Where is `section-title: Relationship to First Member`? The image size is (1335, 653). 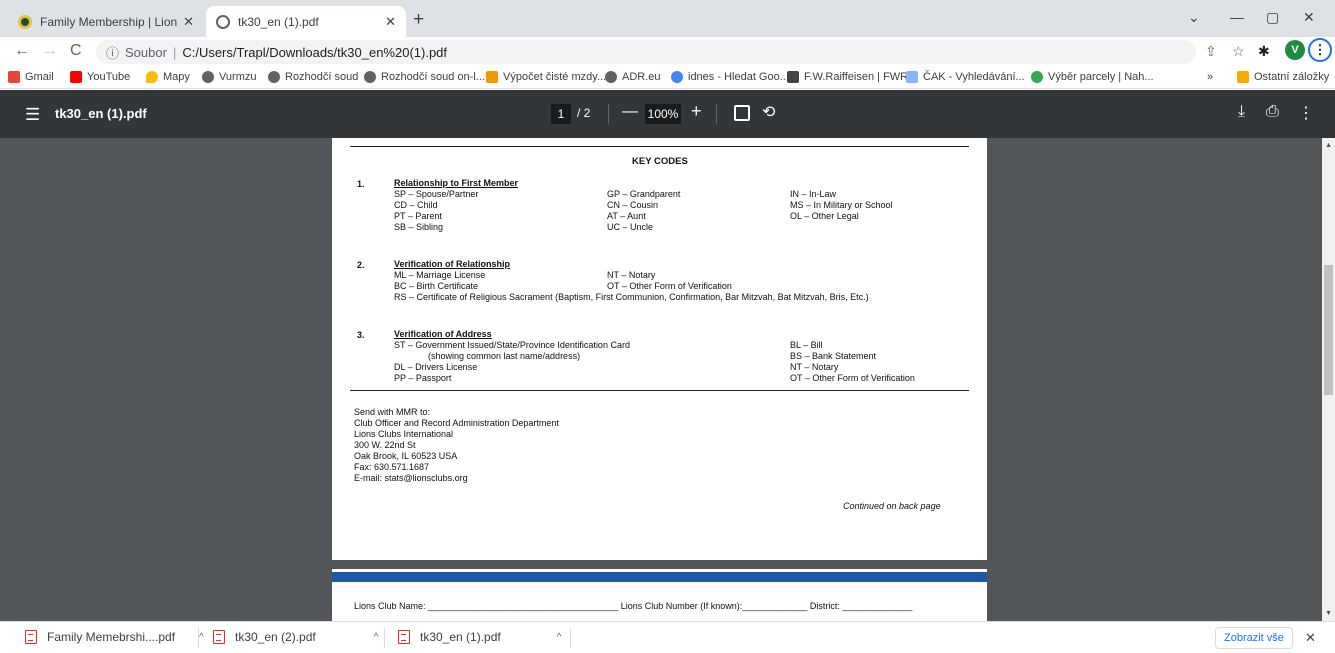
section-title: Relationship to First Member is located at coordinates (456, 183).